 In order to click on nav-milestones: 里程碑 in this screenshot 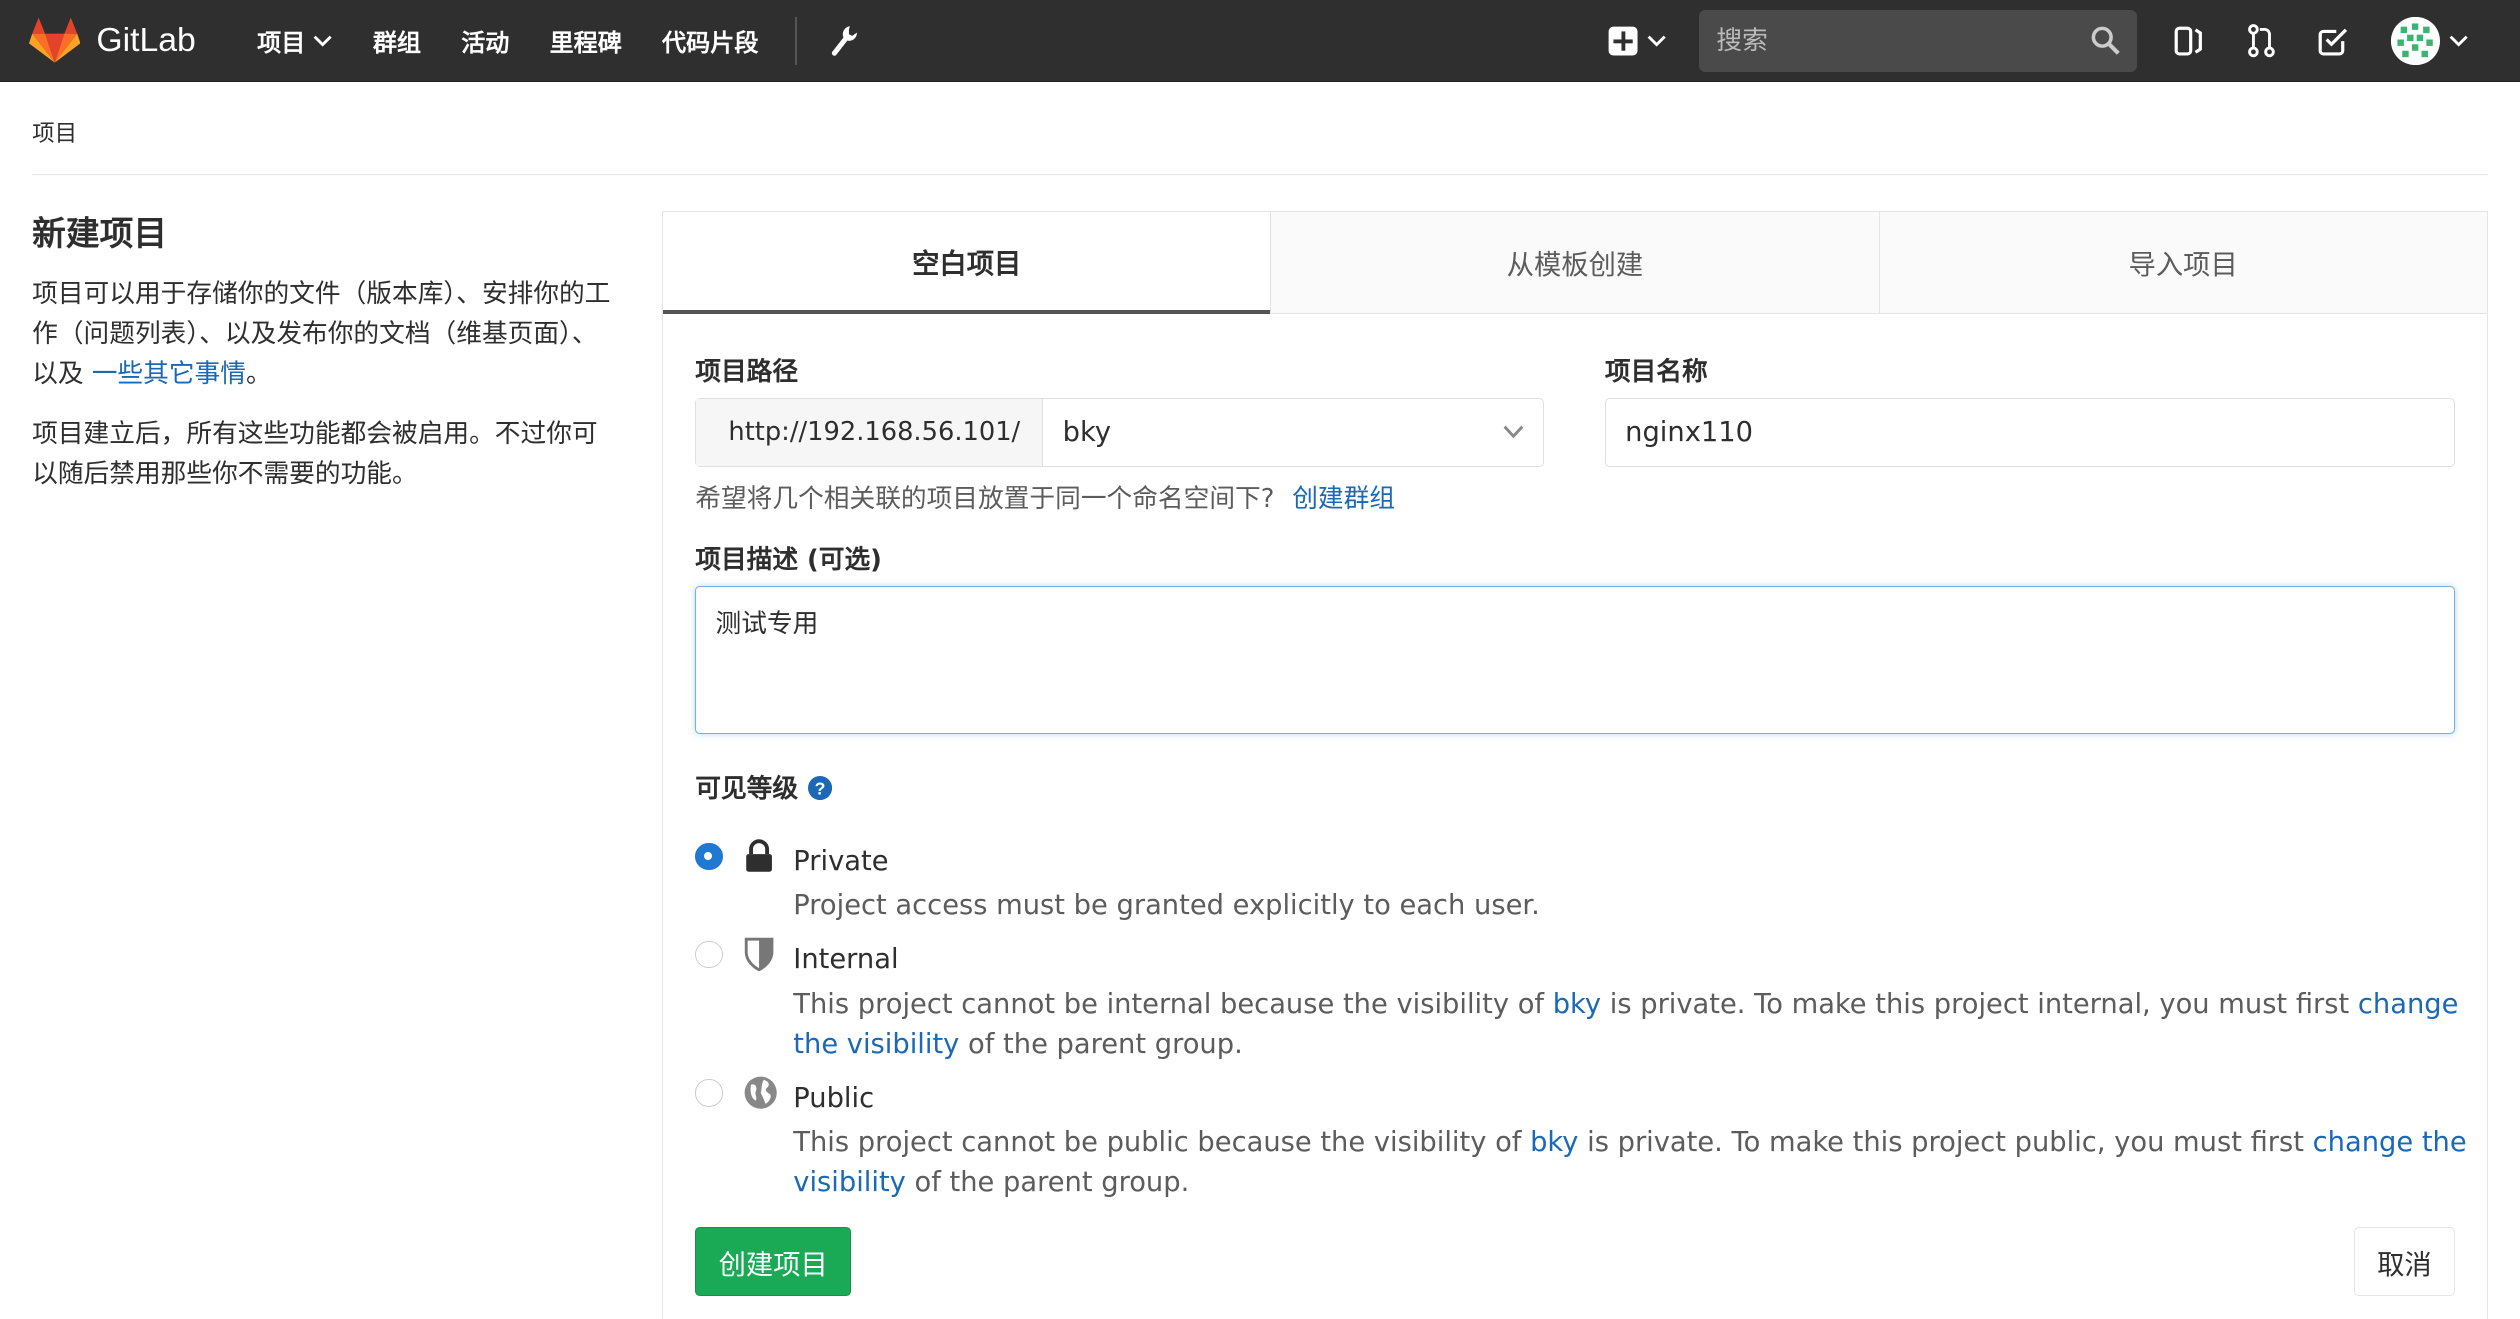, I will do `click(586, 40)`.